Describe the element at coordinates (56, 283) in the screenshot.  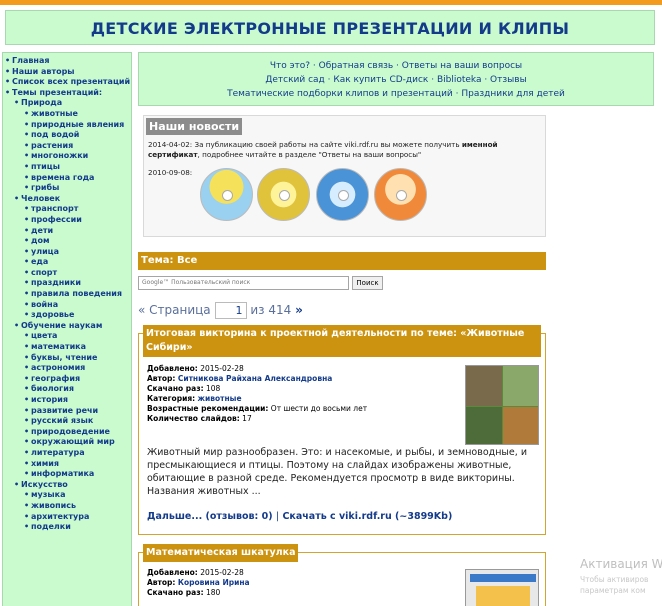
I see `sidebar-item-label: праздники` at that location.